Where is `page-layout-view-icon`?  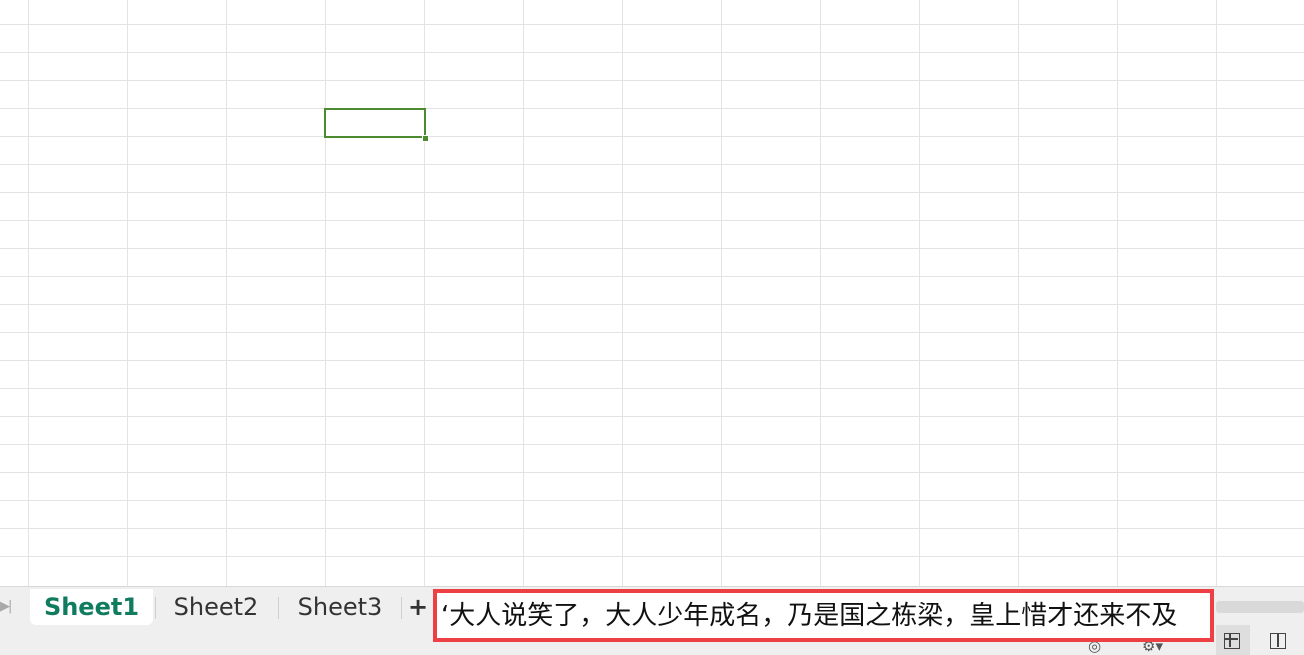
page-layout-view-icon is located at coordinates (1278, 641).